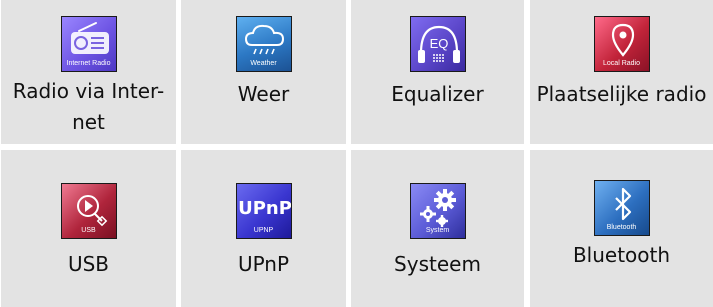 The height and width of the screenshot is (307, 713). I want to click on radio-icon: Internet Radio, so click(88, 44).